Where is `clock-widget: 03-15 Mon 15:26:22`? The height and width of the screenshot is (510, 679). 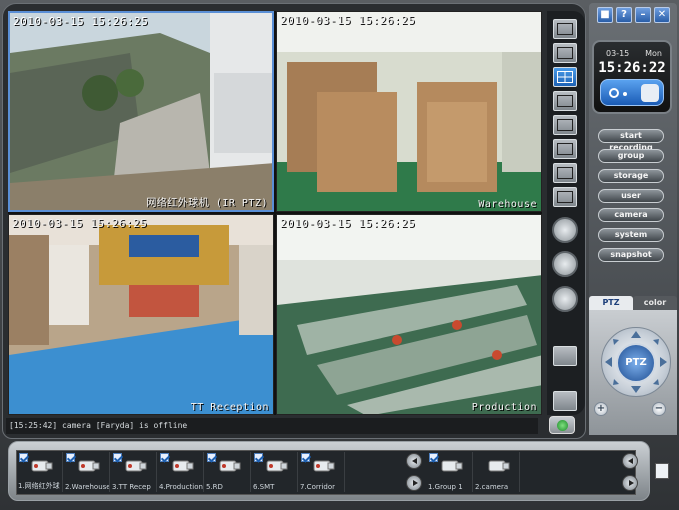
clock-widget: 03-15 Mon 15:26:22 is located at coordinates (632, 77).